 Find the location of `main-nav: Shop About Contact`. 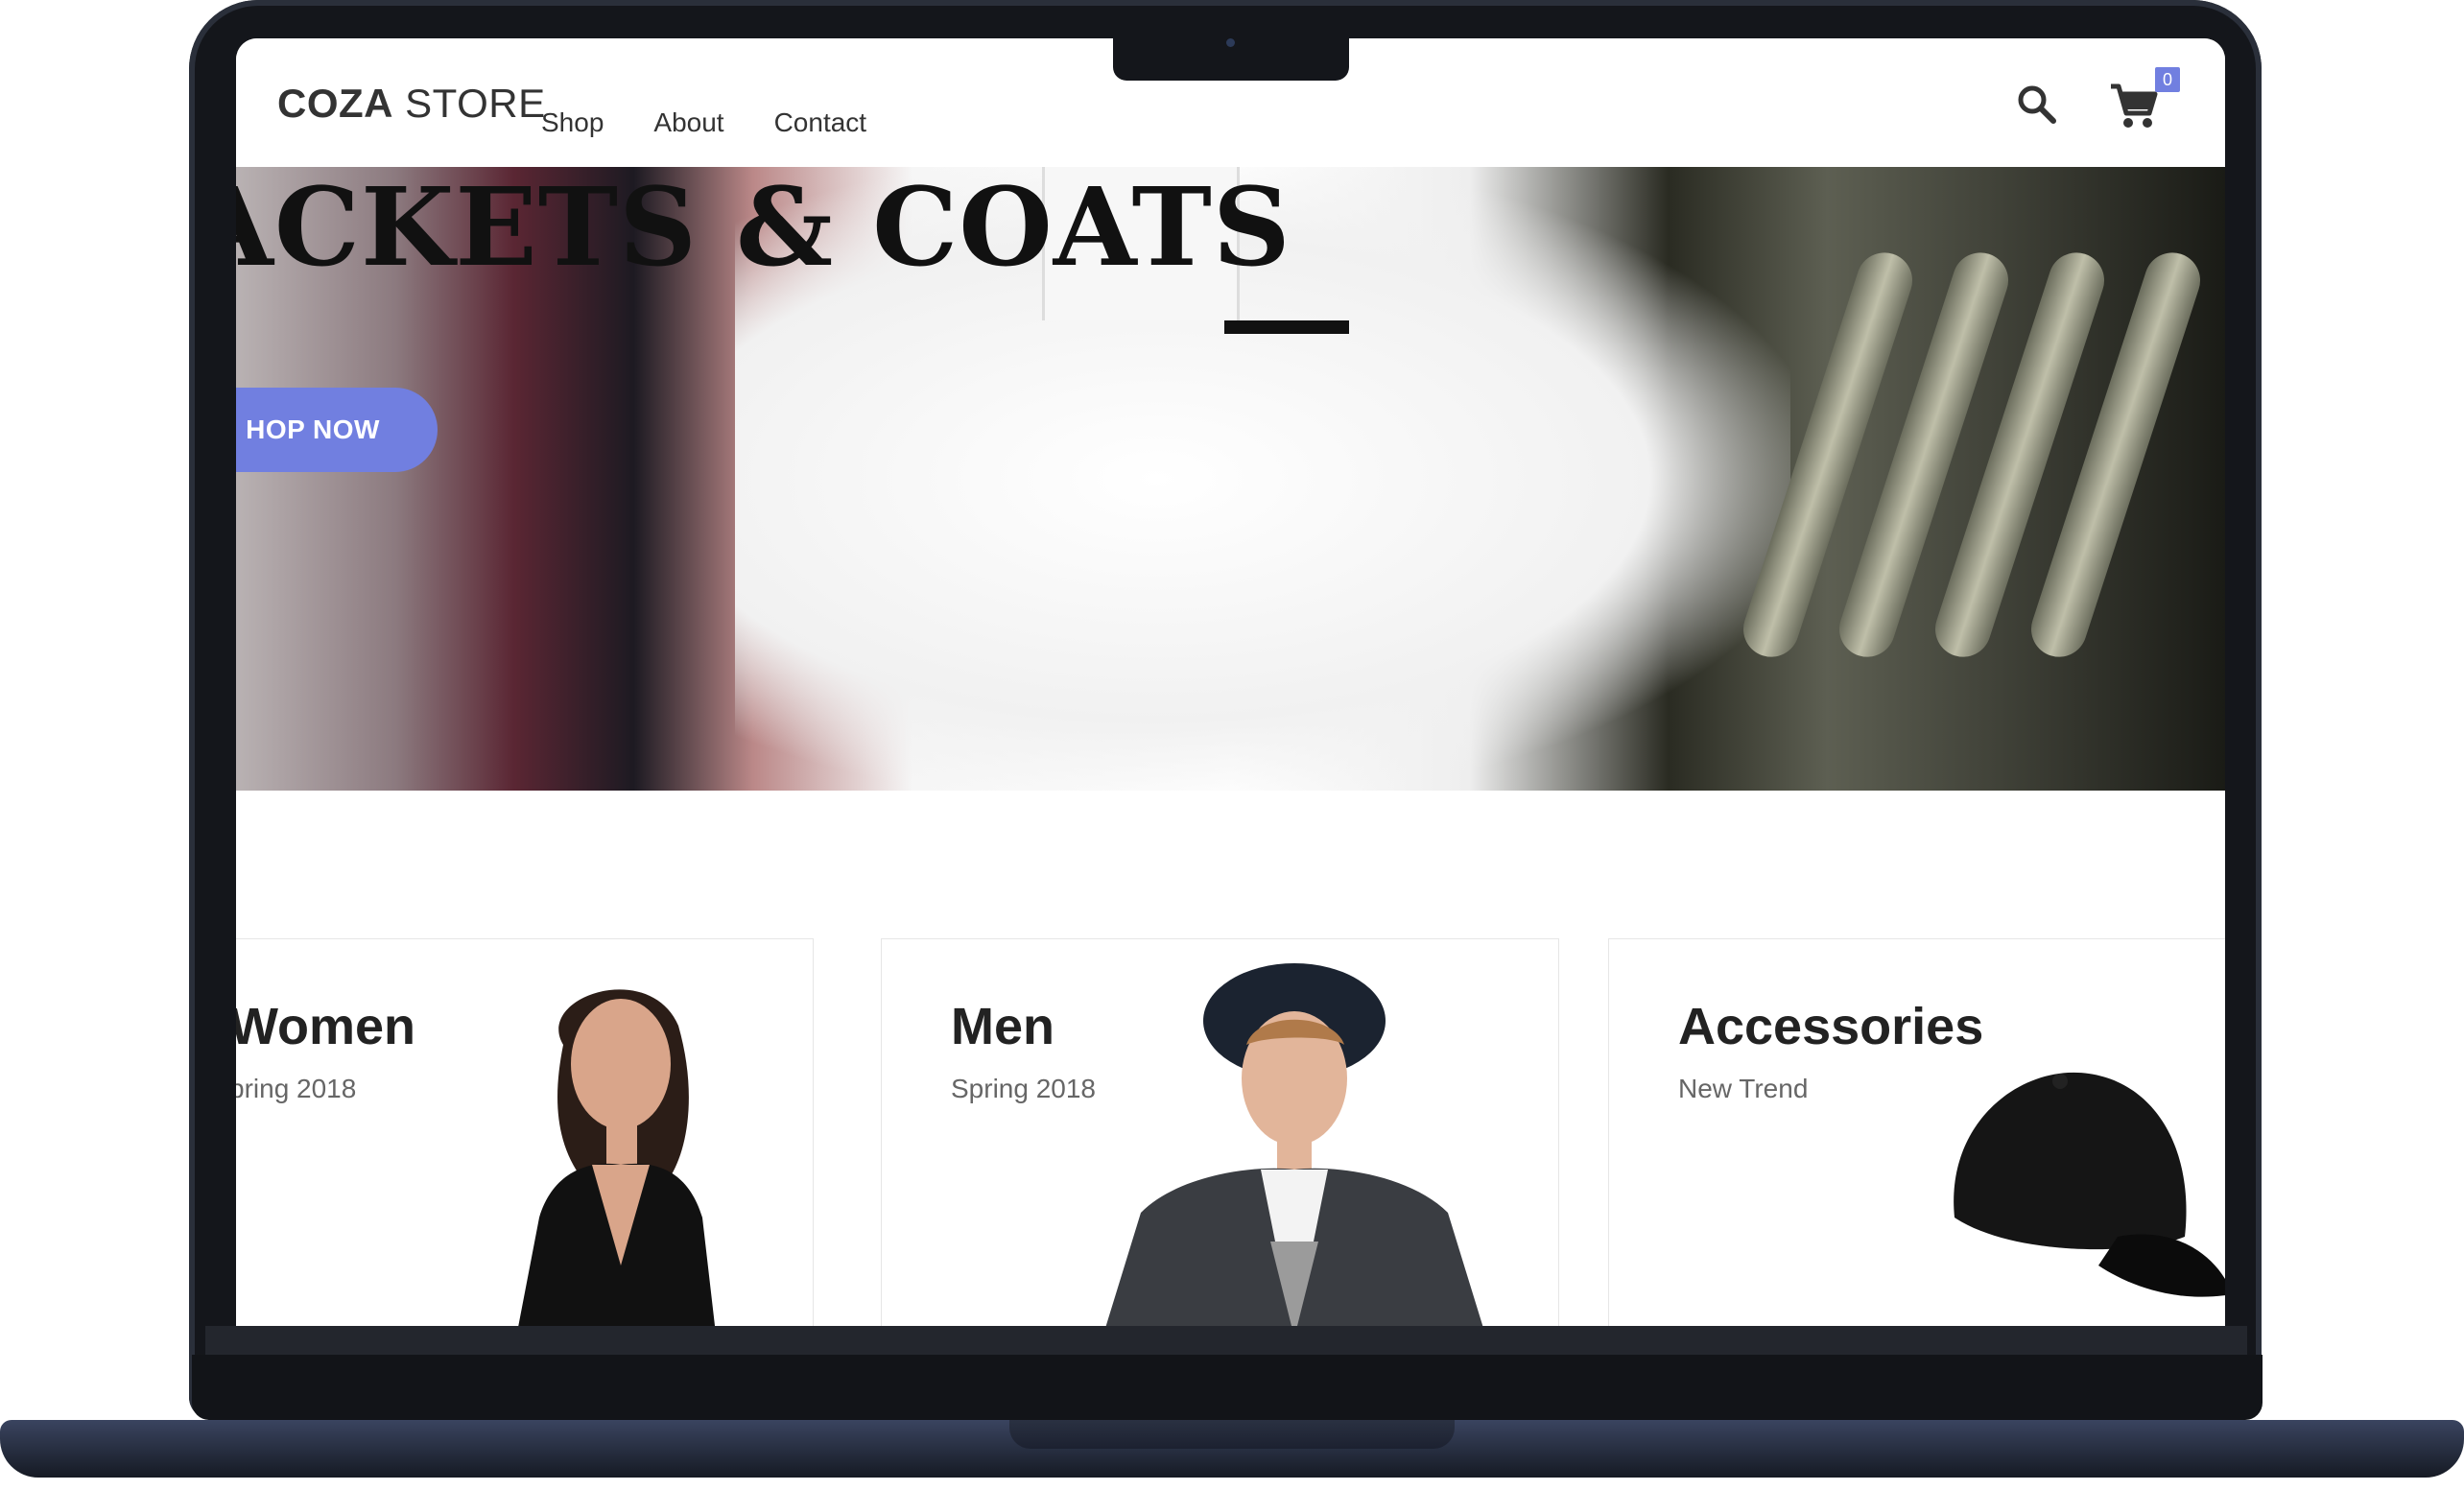

main-nav: Shop About Contact is located at coordinates (703, 122).